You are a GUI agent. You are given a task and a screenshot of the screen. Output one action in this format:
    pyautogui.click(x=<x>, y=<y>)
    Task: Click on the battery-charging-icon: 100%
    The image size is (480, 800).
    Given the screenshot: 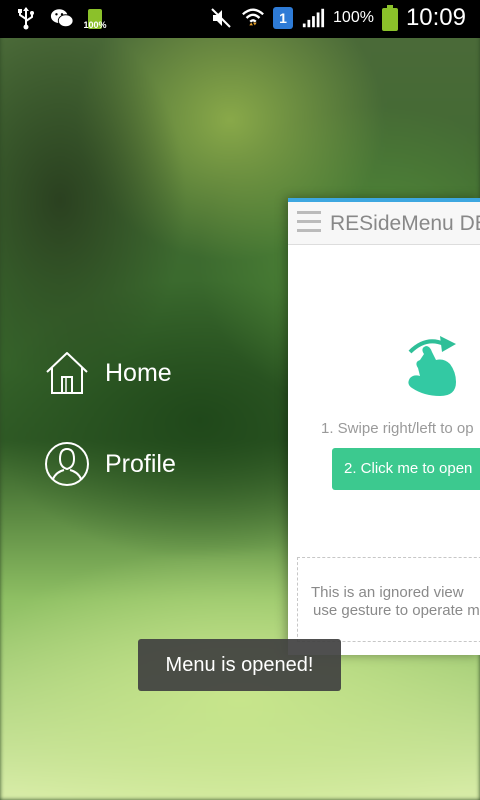 What is the action you would take?
    pyautogui.click(x=95, y=18)
    